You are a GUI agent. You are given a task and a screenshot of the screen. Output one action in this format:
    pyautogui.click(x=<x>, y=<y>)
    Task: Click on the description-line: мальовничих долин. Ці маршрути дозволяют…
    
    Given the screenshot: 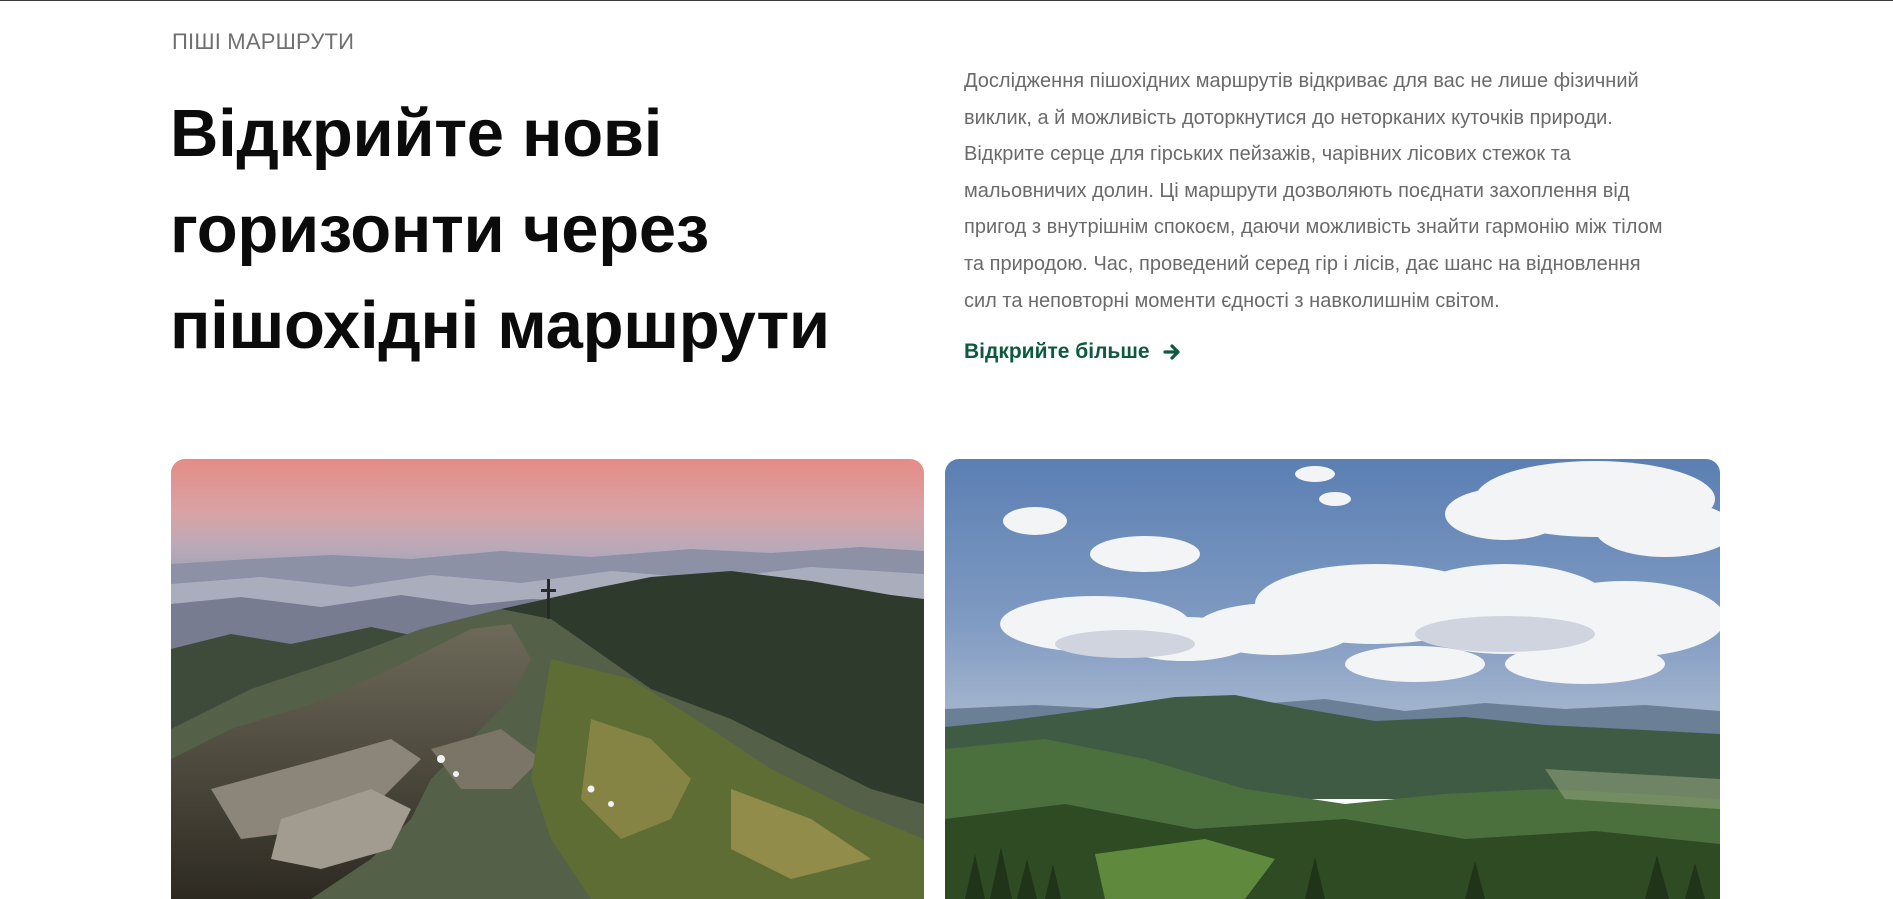 What is the action you would take?
    pyautogui.click(x=1297, y=190)
    